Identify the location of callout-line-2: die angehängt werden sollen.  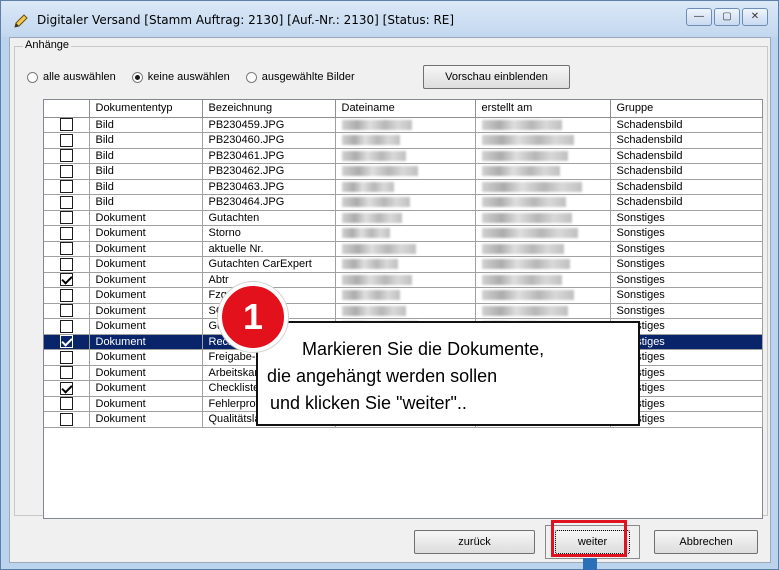
(382, 376).